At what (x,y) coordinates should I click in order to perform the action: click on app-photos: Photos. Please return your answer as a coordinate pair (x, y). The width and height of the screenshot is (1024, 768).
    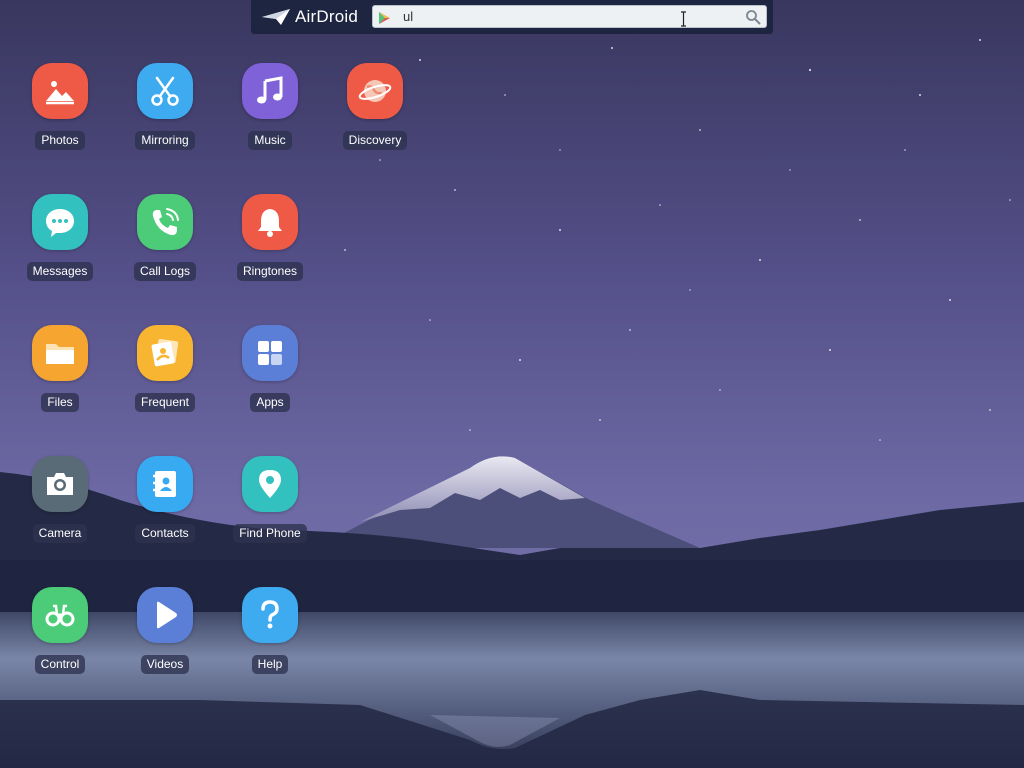
    Looking at the image, I should click on (60, 108).